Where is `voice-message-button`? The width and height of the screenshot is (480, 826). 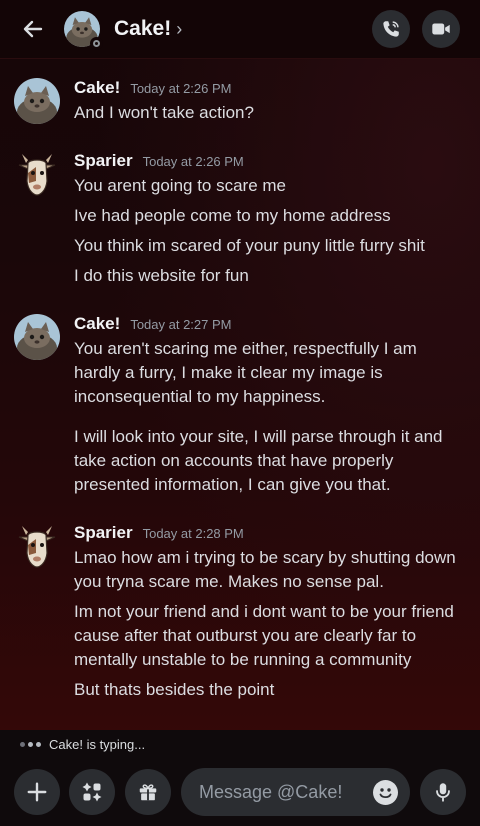
voice-message-button is located at coordinates (443, 792).